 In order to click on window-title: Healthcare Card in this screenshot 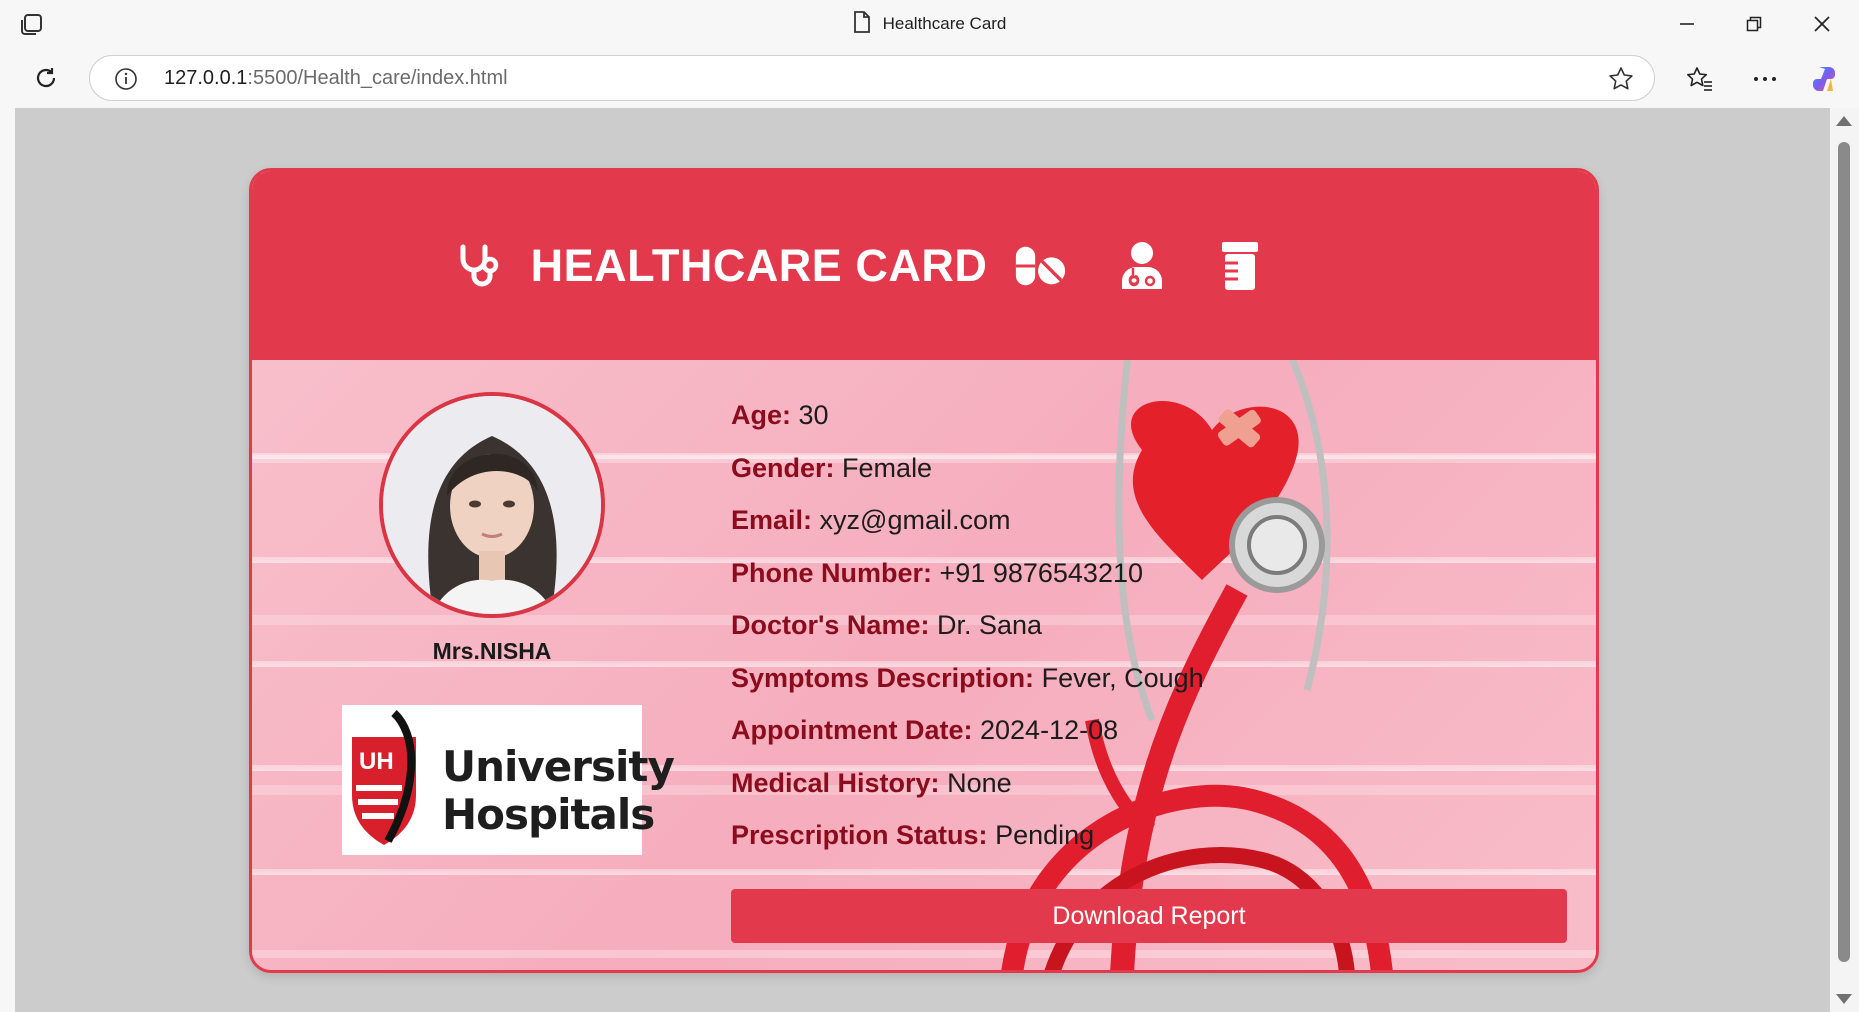, I will do `click(929, 24)`.